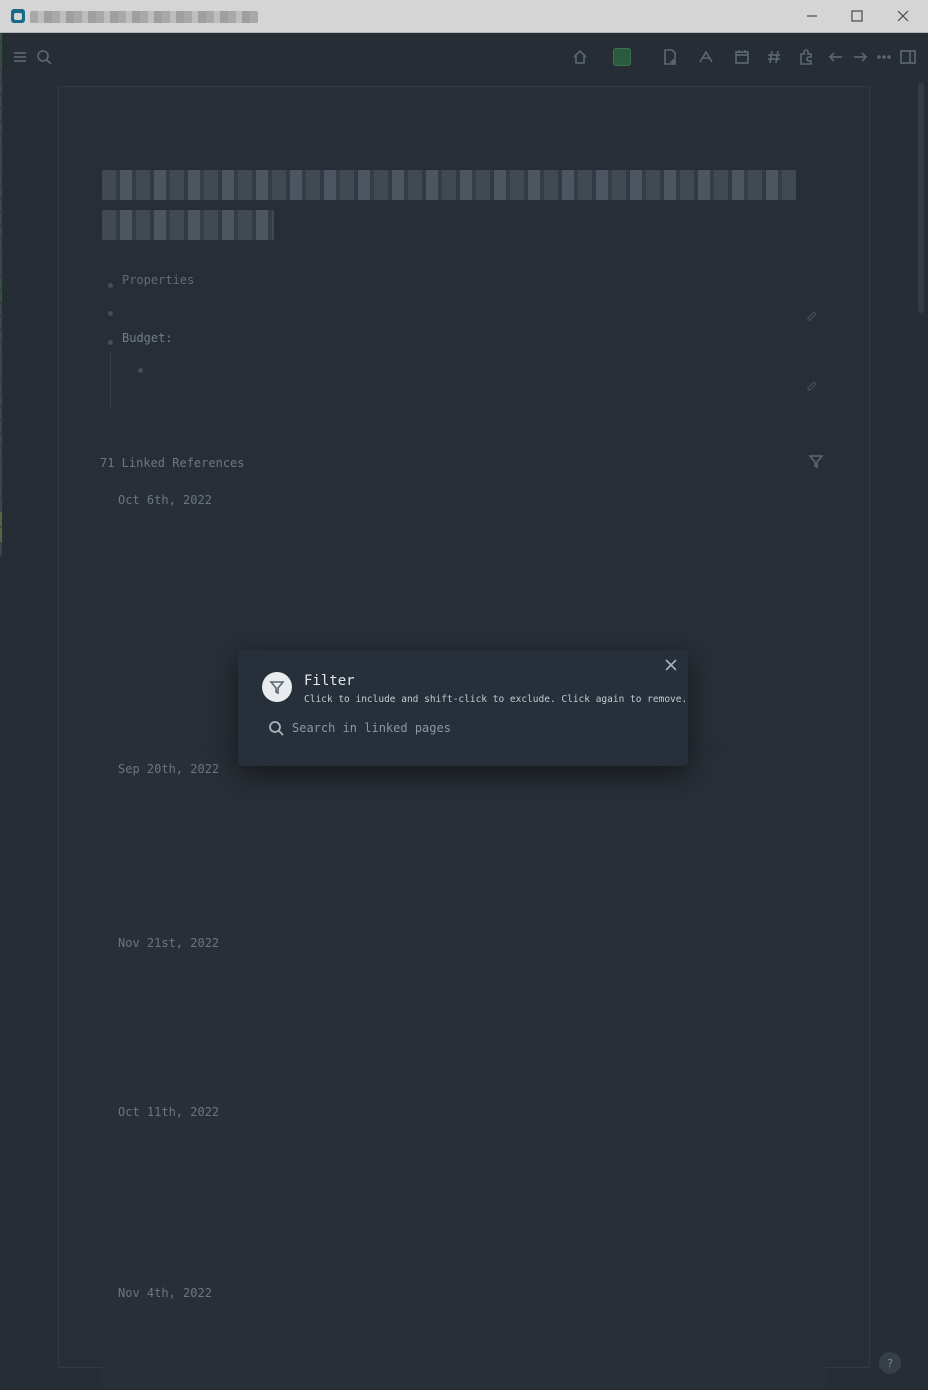 The image size is (928, 1390). I want to click on close-icon, so click(671, 665).